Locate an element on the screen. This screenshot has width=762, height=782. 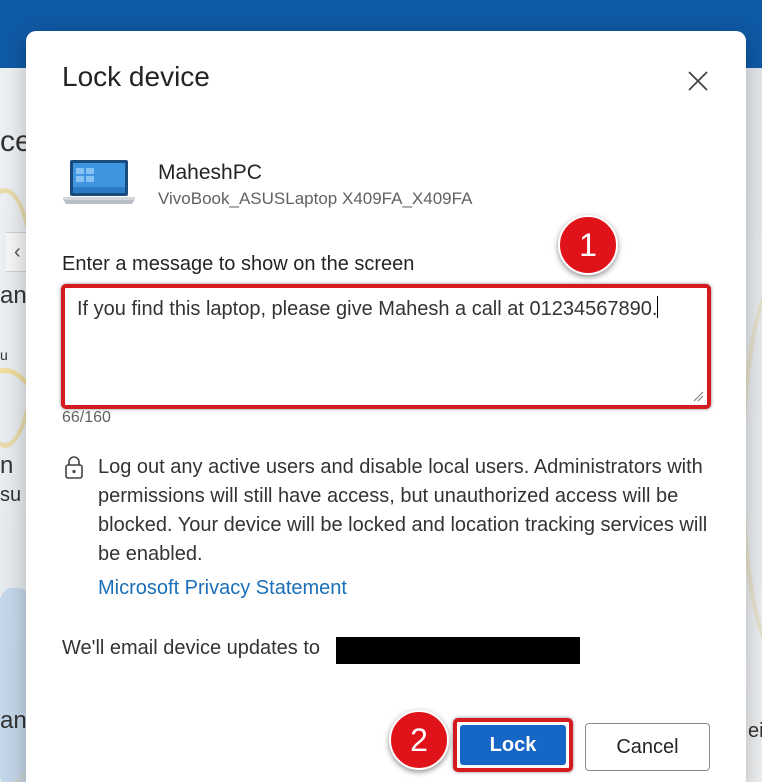
email-updates-label: We'll email device updates to is located at coordinates (191, 648).